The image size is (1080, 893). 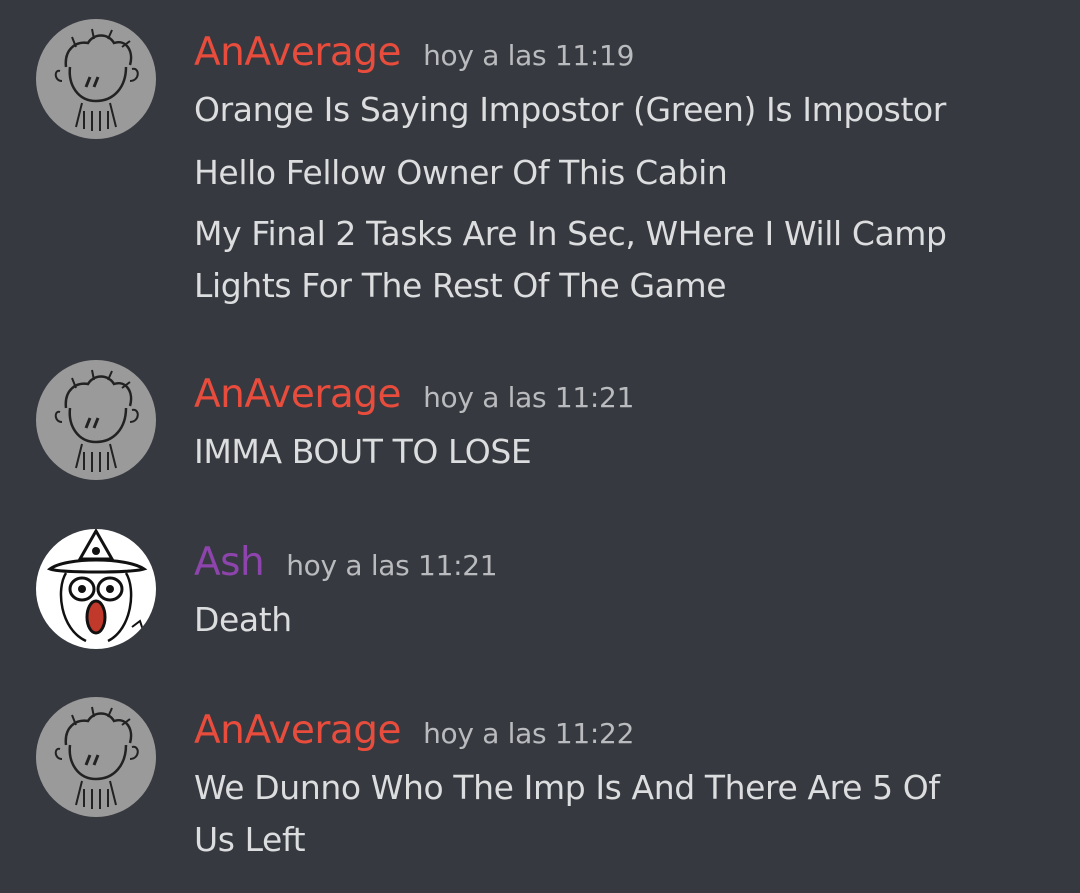 What do you see at coordinates (414, 52) in the screenshot?
I see `message-header: AnAverage hoy a las 11:19` at bounding box center [414, 52].